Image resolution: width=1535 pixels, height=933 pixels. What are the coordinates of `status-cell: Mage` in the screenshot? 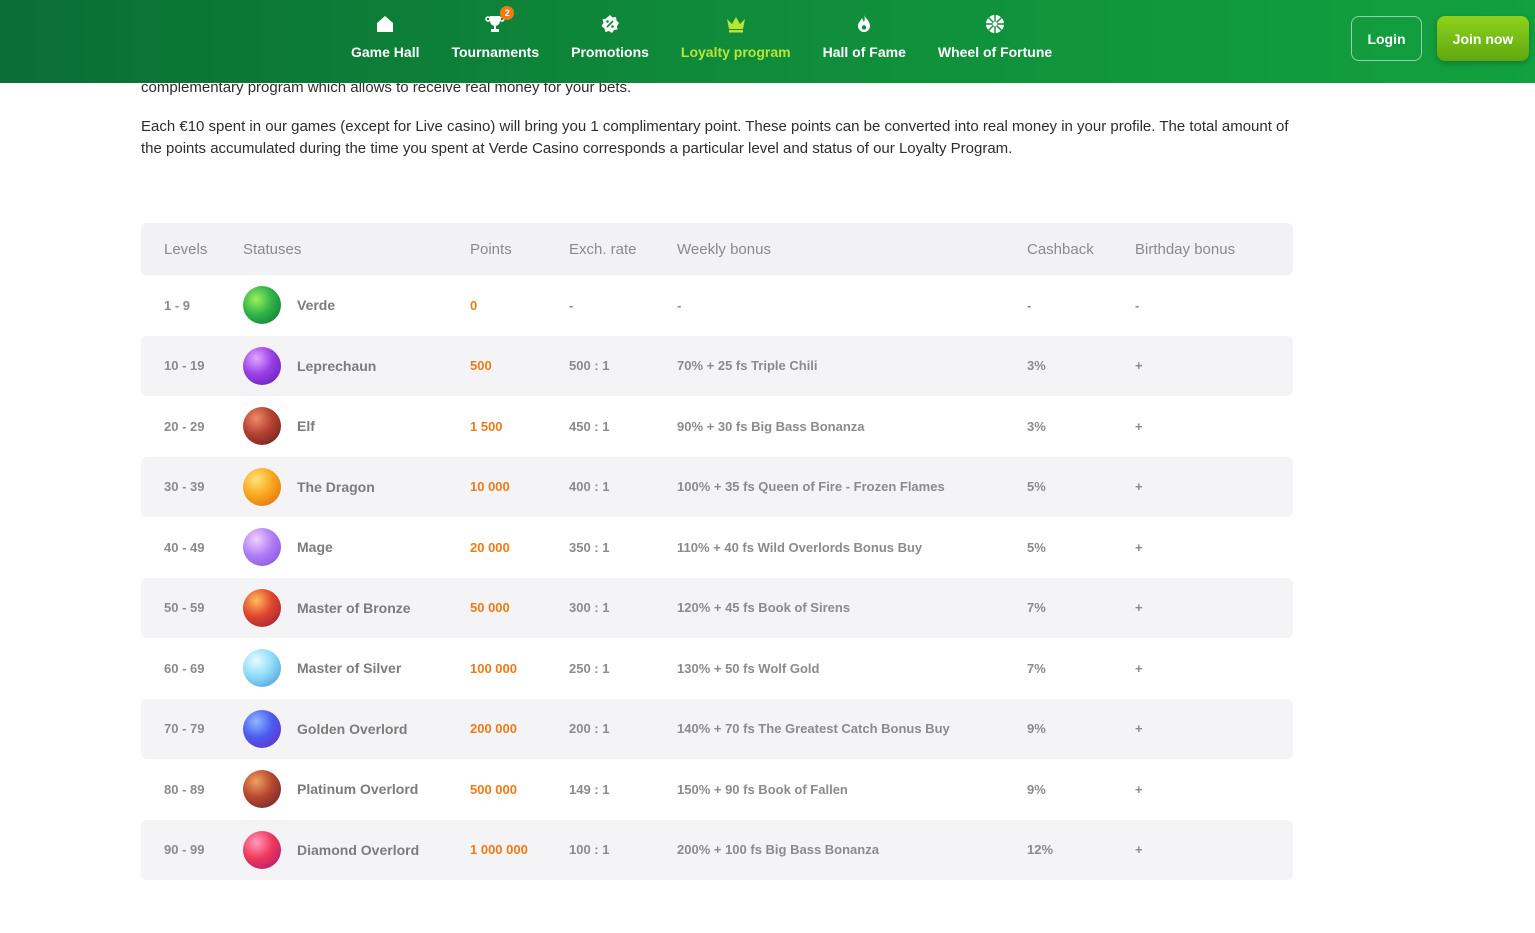 It's located at (356, 547).